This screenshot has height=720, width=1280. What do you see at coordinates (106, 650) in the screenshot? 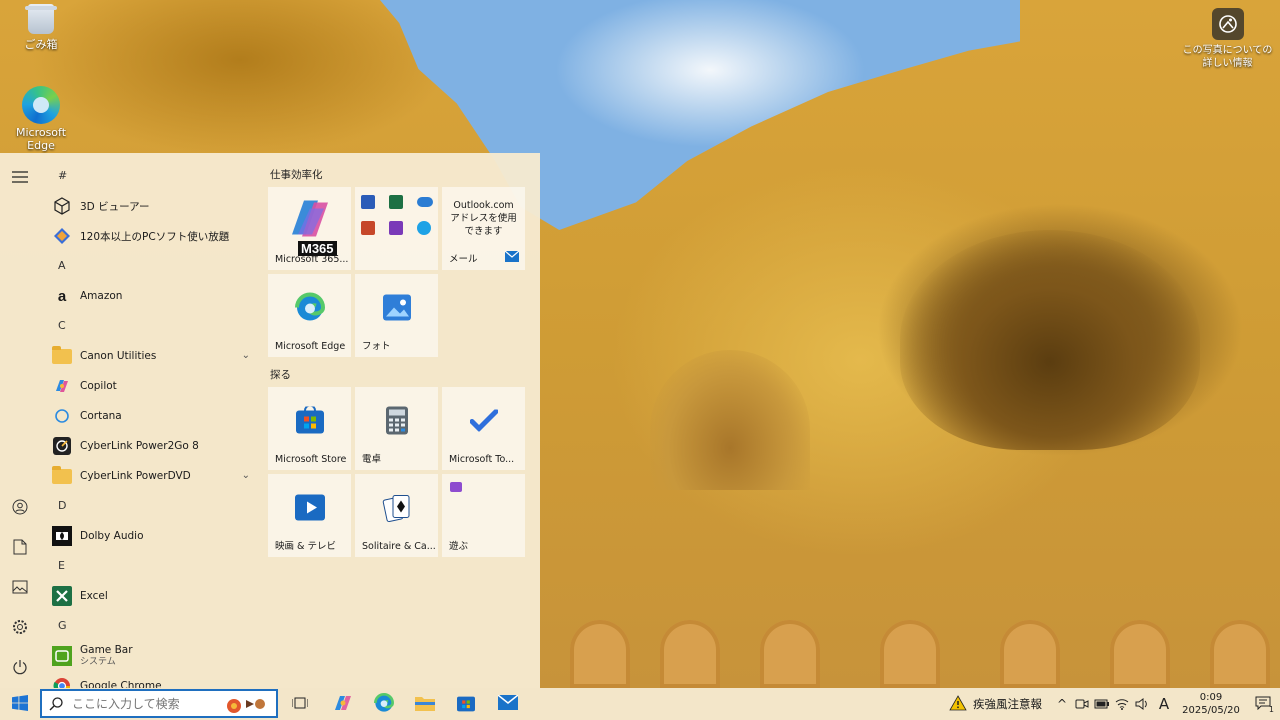
I see `app-label: Game Bar` at bounding box center [106, 650].